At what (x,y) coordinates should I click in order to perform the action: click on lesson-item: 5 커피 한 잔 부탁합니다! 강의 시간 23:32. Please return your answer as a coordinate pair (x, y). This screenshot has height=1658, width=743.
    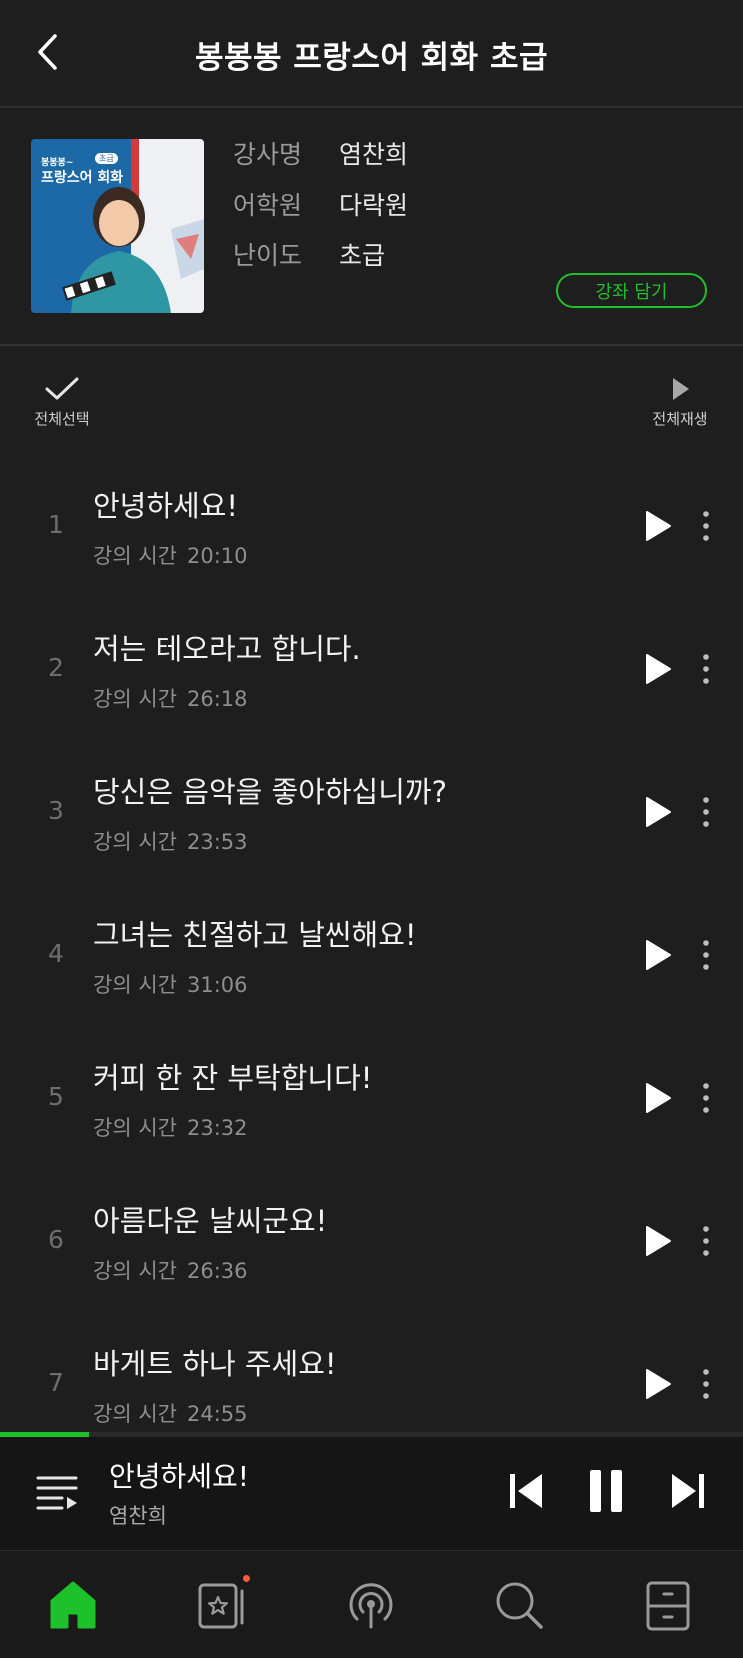
    Looking at the image, I should click on (371, 1098).